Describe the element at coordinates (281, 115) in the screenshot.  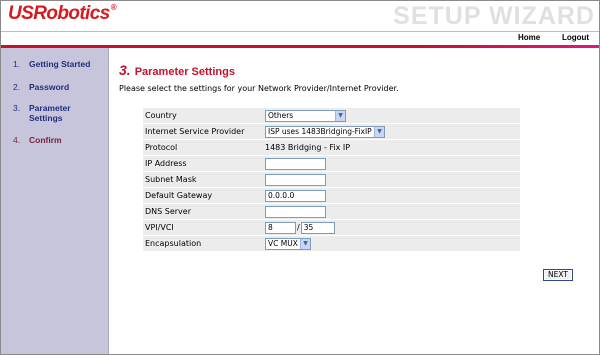
I see `country-selected-value: Others` at that location.